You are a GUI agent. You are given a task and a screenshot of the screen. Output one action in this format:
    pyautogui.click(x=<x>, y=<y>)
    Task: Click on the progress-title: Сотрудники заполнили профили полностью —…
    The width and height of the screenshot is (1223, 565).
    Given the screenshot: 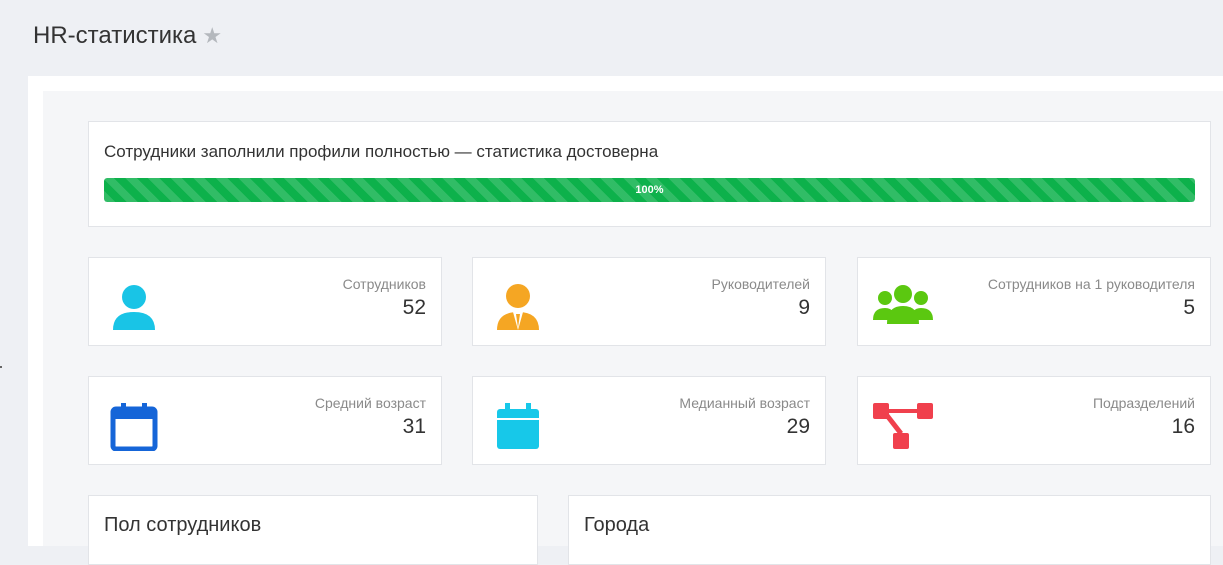 What is the action you would take?
    pyautogui.click(x=381, y=151)
    